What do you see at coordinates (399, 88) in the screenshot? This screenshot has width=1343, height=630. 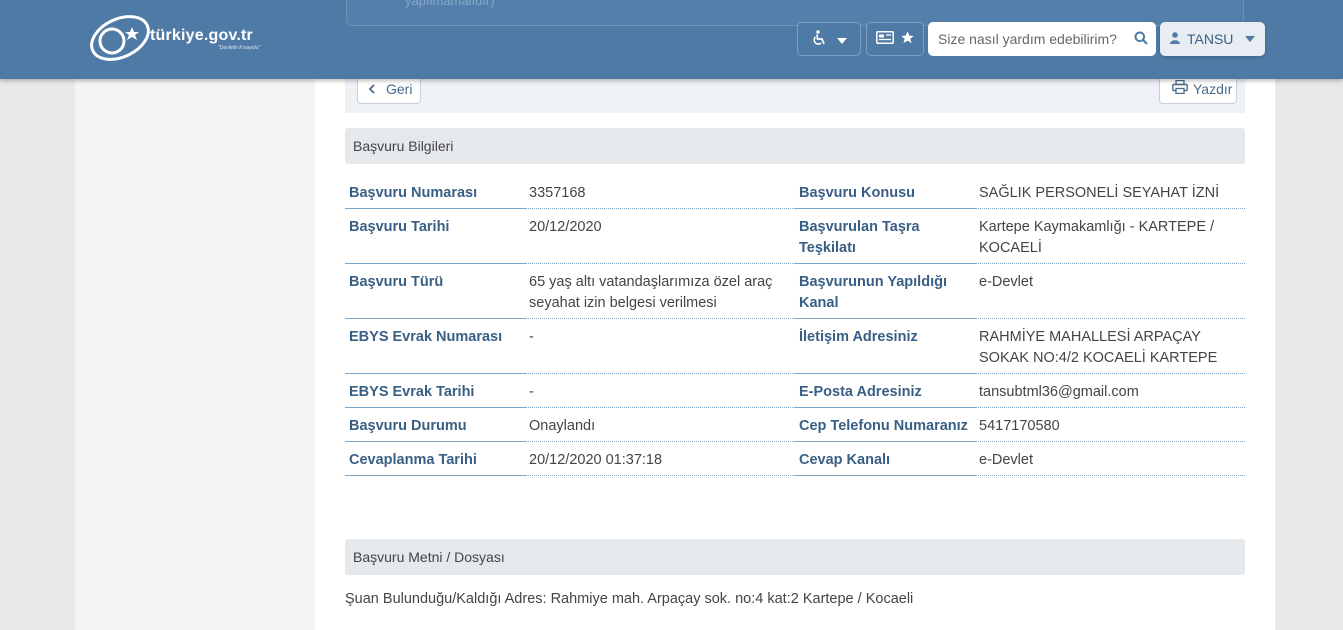 I see `back-label: Geri` at bounding box center [399, 88].